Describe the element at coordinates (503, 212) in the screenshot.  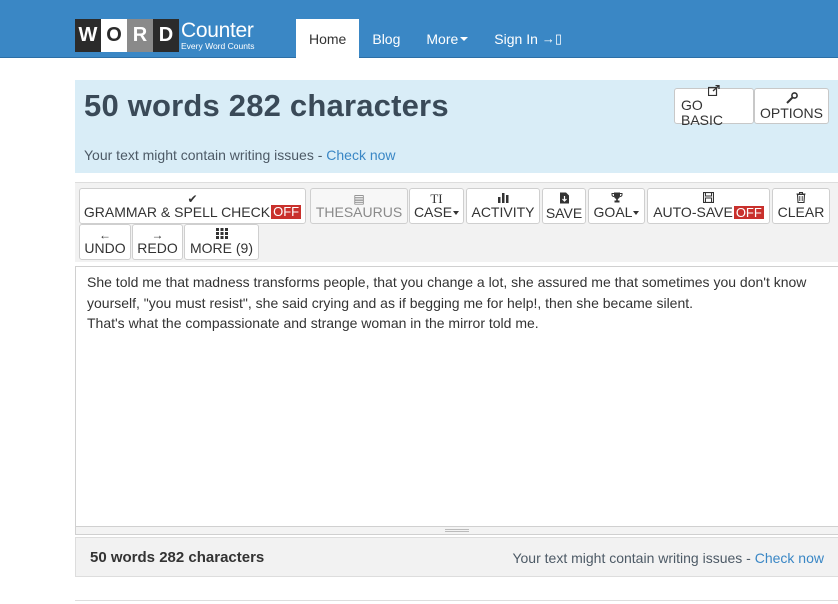
I see `activity-label: ACTIVITY` at that location.